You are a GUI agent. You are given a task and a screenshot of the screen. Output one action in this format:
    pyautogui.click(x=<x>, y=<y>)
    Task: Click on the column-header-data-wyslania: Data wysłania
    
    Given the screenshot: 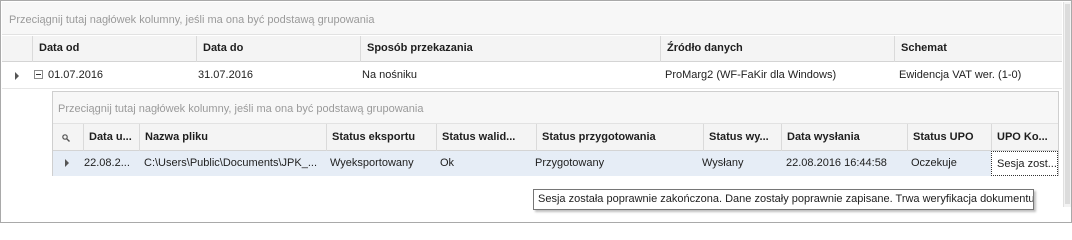 What is the action you would take?
    pyautogui.click(x=844, y=137)
    